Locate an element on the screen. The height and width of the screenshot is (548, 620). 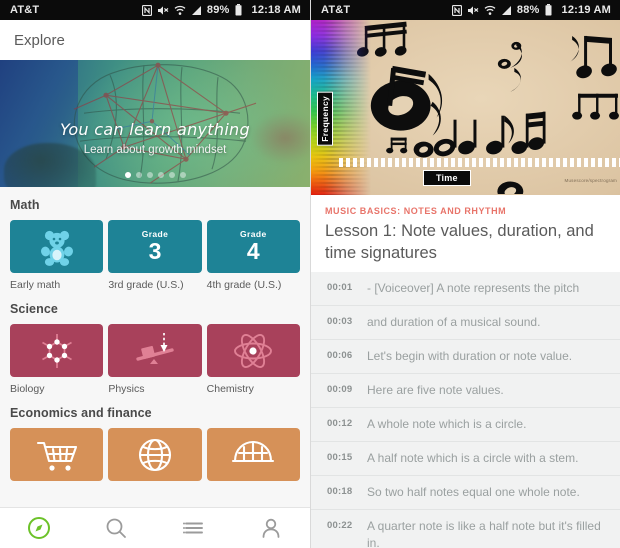
transcript-row: 00:03 and duration of a musical sound. is located at coordinates (465, 323).